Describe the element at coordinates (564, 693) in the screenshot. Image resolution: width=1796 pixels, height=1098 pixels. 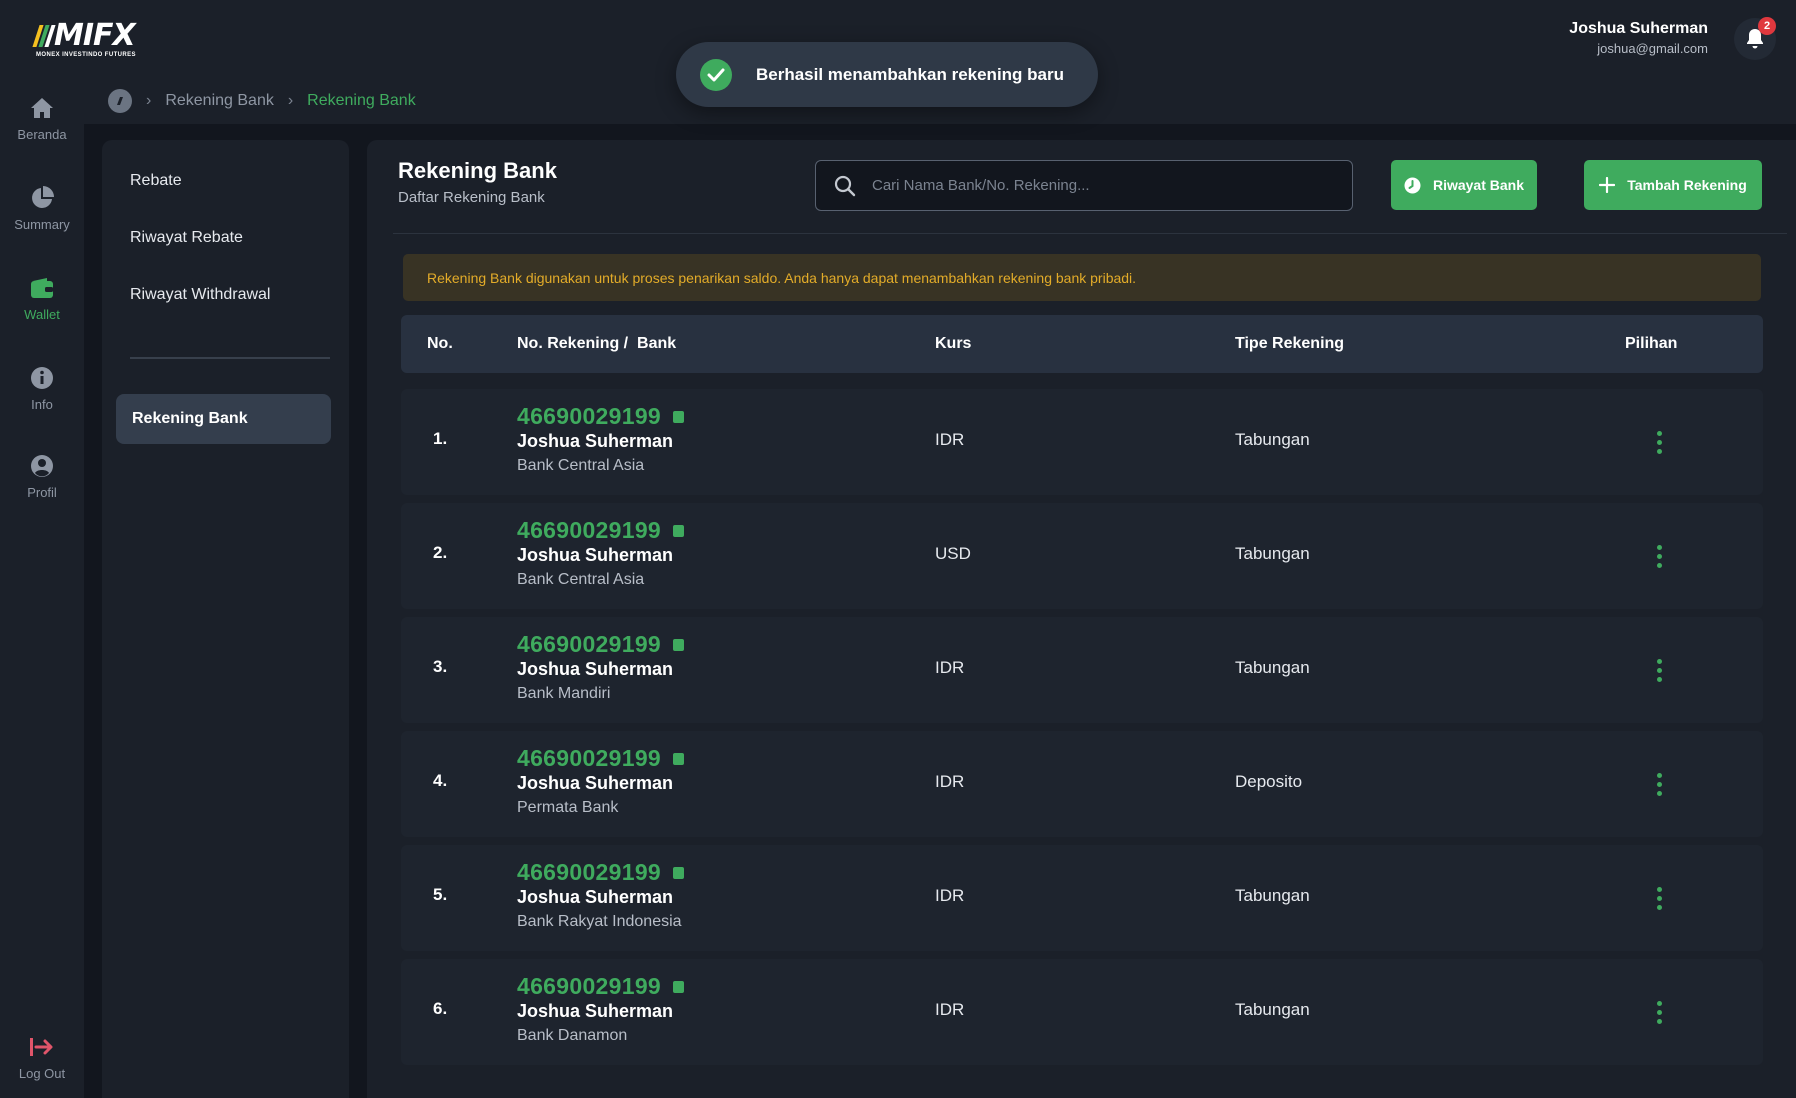
I see `bank-name: Bank Mandiri` at that location.